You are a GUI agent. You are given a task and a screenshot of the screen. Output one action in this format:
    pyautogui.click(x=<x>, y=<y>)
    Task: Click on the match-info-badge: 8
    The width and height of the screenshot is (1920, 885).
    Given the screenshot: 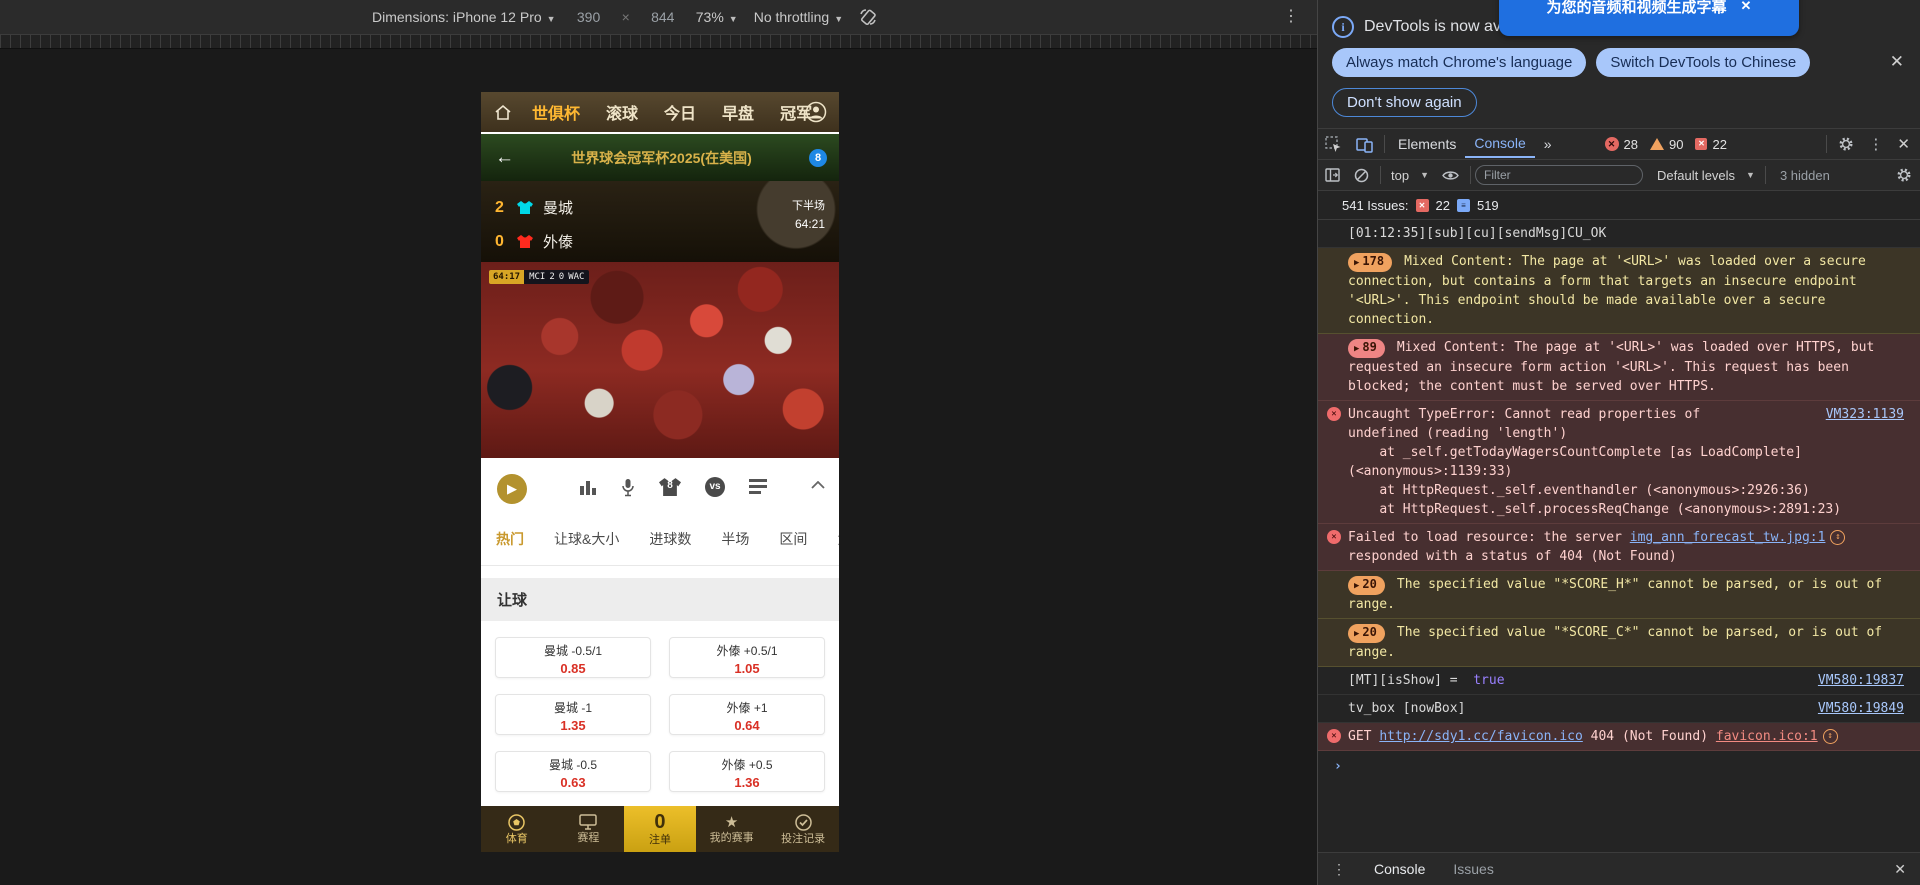 What is the action you would take?
    pyautogui.click(x=818, y=157)
    